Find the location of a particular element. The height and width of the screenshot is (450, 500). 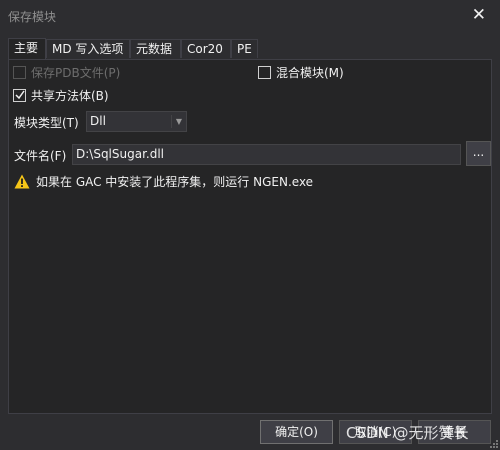

share-method-body-checkbox is located at coordinates (19, 95).